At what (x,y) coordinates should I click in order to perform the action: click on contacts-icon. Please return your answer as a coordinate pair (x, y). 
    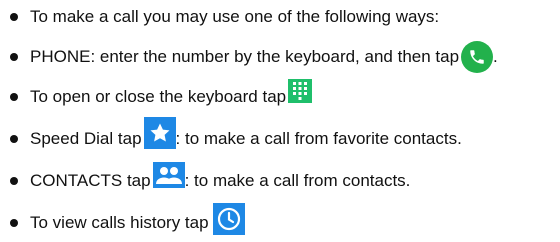
    Looking at the image, I should click on (168, 175).